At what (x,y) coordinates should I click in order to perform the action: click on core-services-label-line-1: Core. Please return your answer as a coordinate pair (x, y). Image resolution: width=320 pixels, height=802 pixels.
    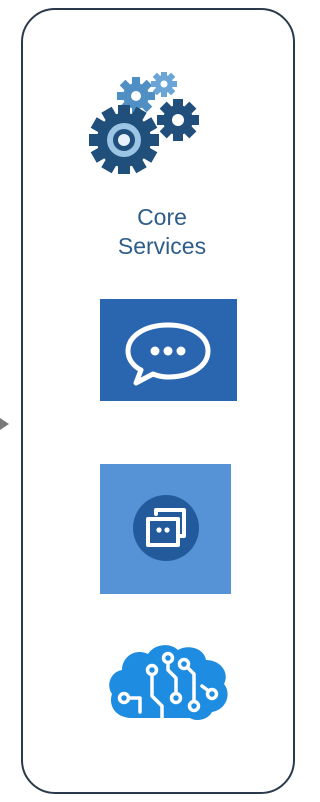
    Looking at the image, I should click on (162, 217).